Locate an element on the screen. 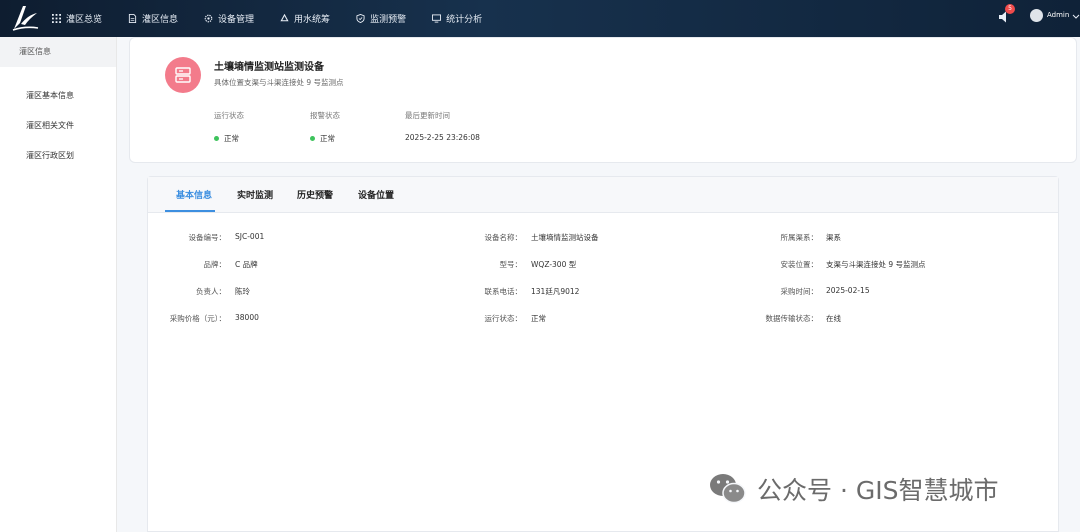  nav-item-overview: 灌区总览 is located at coordinates (77, 18).